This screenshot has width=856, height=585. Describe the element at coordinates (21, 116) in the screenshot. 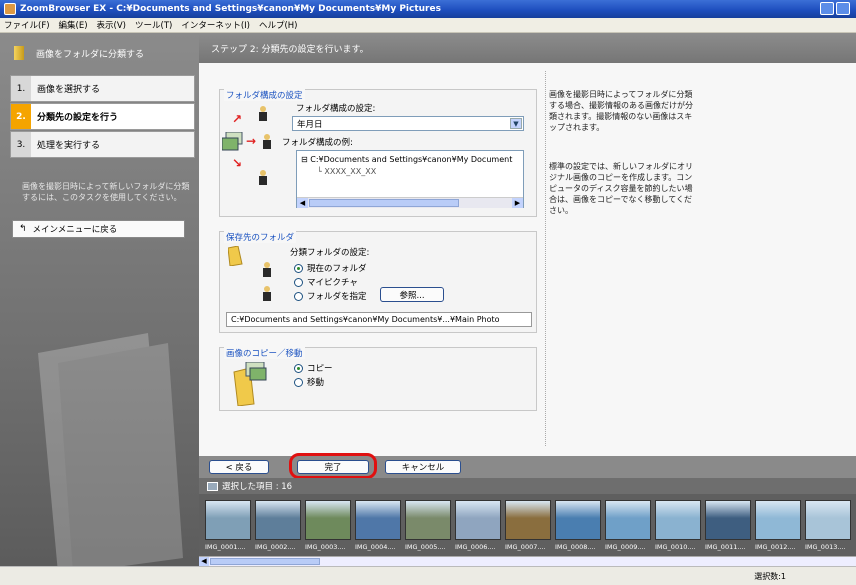

I see `step-number: 2.` at that location.